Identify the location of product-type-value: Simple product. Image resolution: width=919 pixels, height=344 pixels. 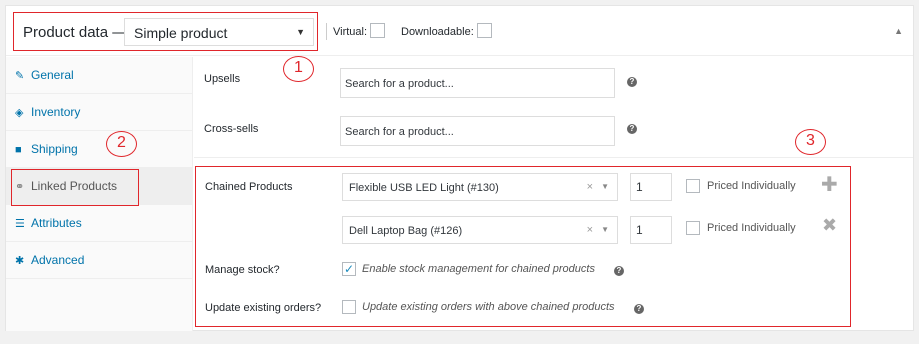
(181, 33).